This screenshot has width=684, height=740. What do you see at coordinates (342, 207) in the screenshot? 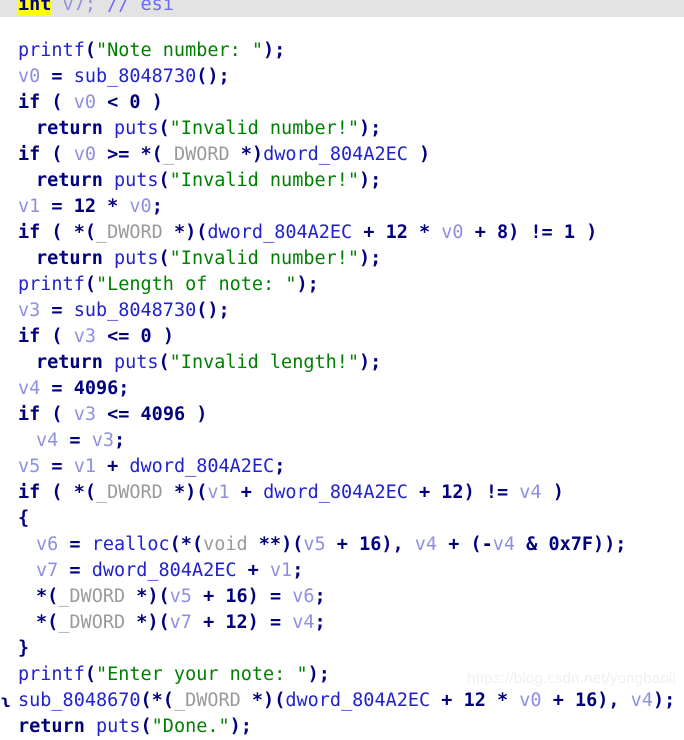
I see `code-line: v1 = 12 * v0;` at bounding box center [342, 207].